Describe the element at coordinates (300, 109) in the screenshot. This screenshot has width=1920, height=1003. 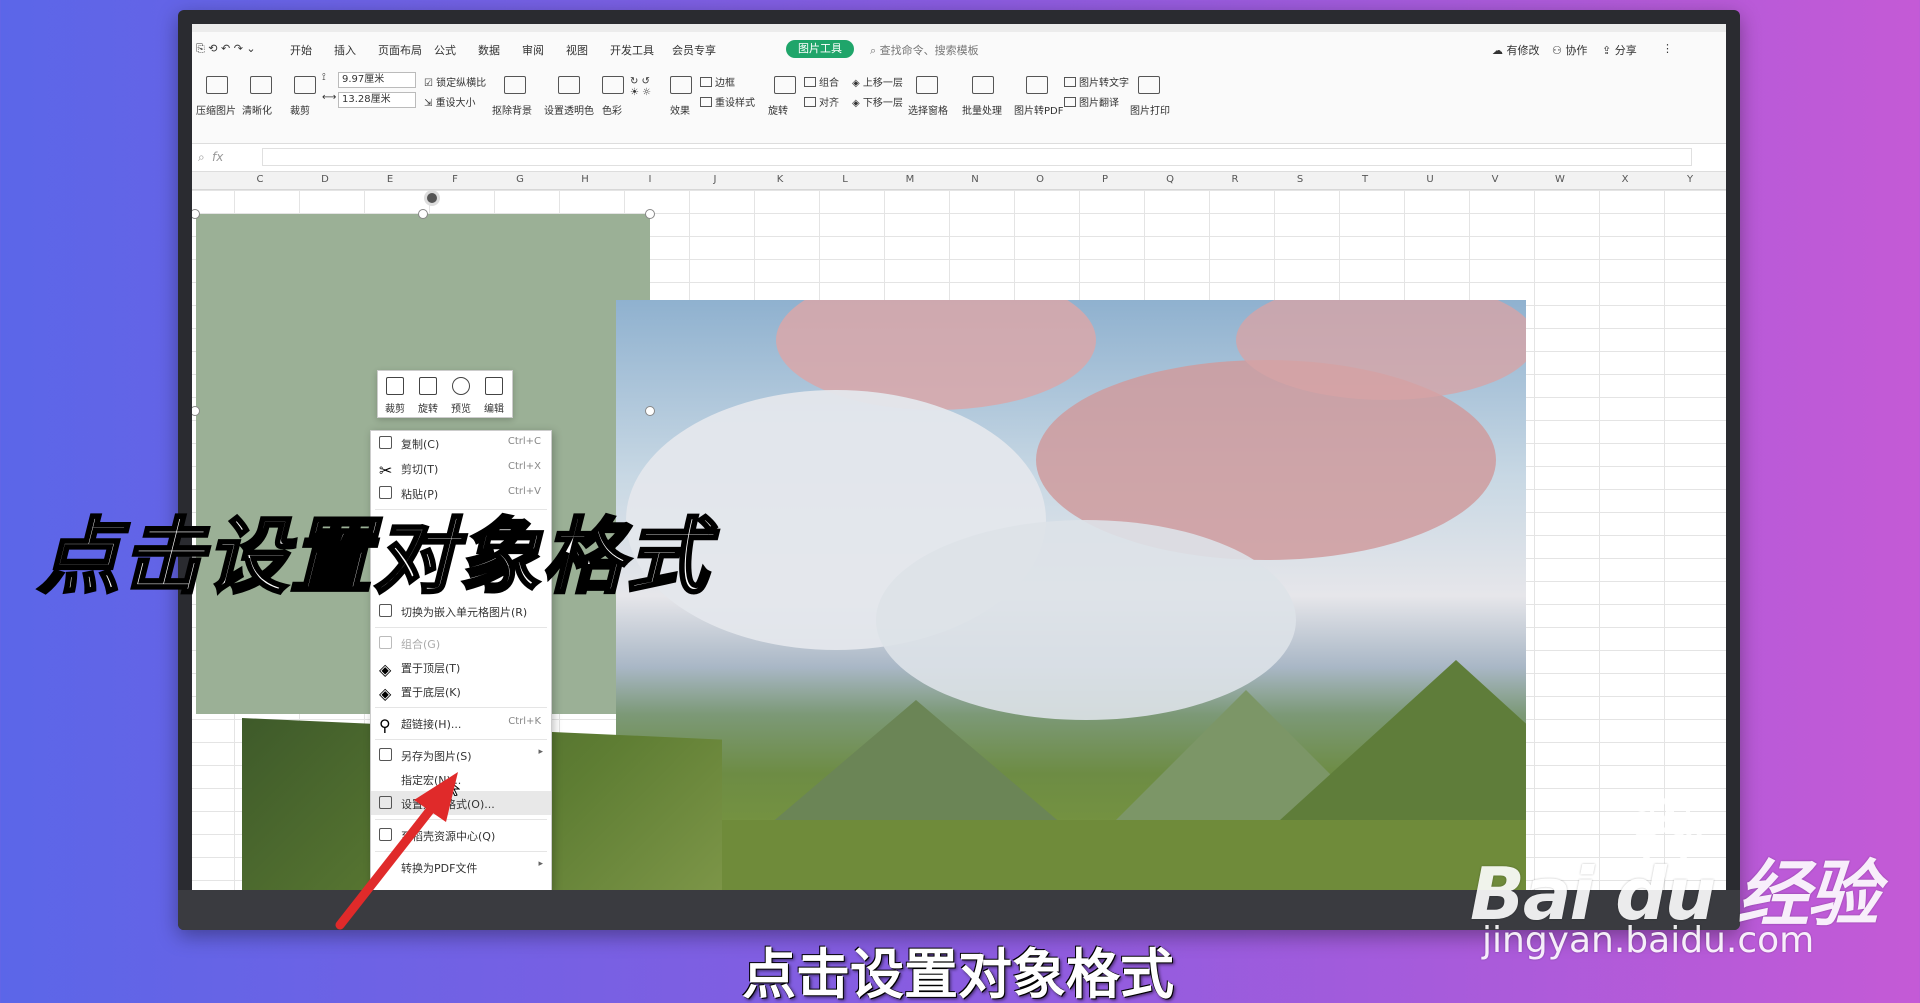
I see `crop-button: 裁剪` at that location.